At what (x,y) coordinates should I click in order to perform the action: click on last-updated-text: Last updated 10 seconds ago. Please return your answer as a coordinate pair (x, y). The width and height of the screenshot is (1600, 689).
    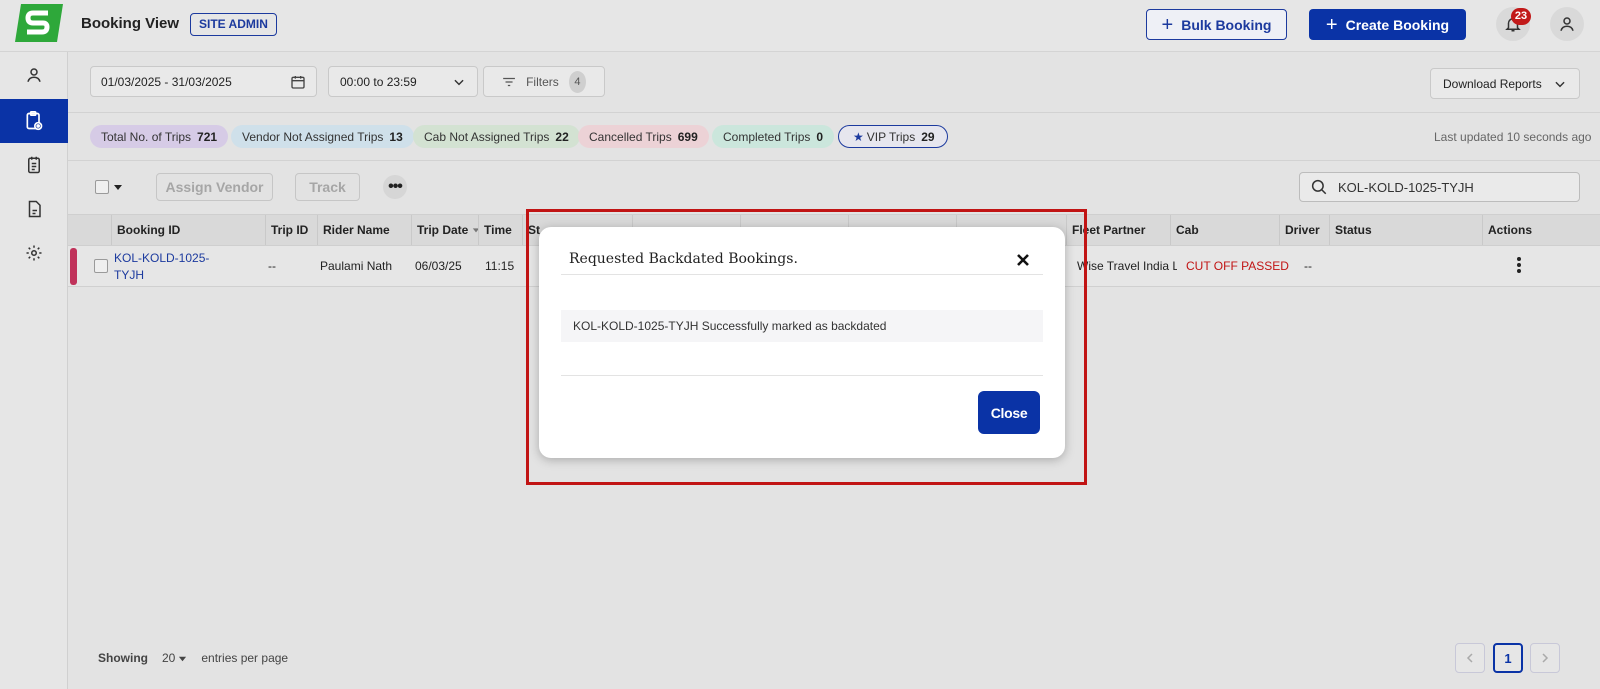
    Looking at the image, I should click on (1513, 137).